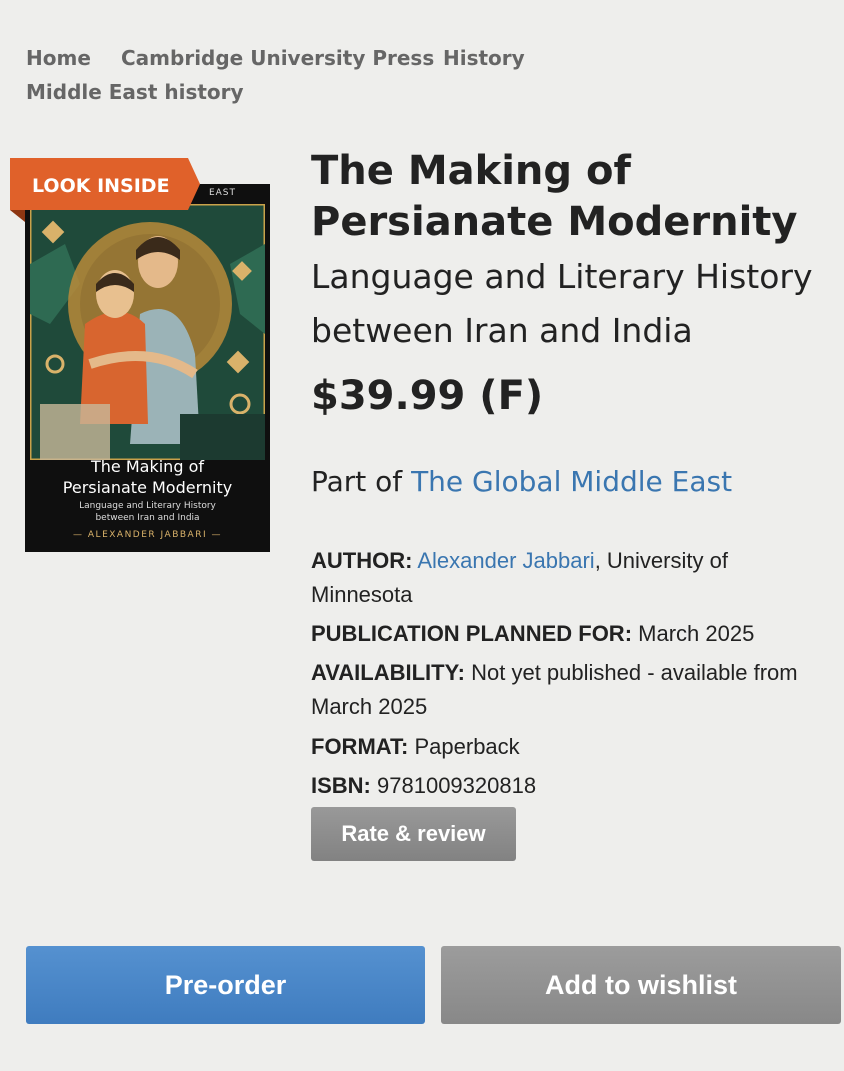  What do you see at coordinates (101, 186) in the screenshot?
I see `look-inside-label: LOOK INSIDE` at bounding box center [101, 186].